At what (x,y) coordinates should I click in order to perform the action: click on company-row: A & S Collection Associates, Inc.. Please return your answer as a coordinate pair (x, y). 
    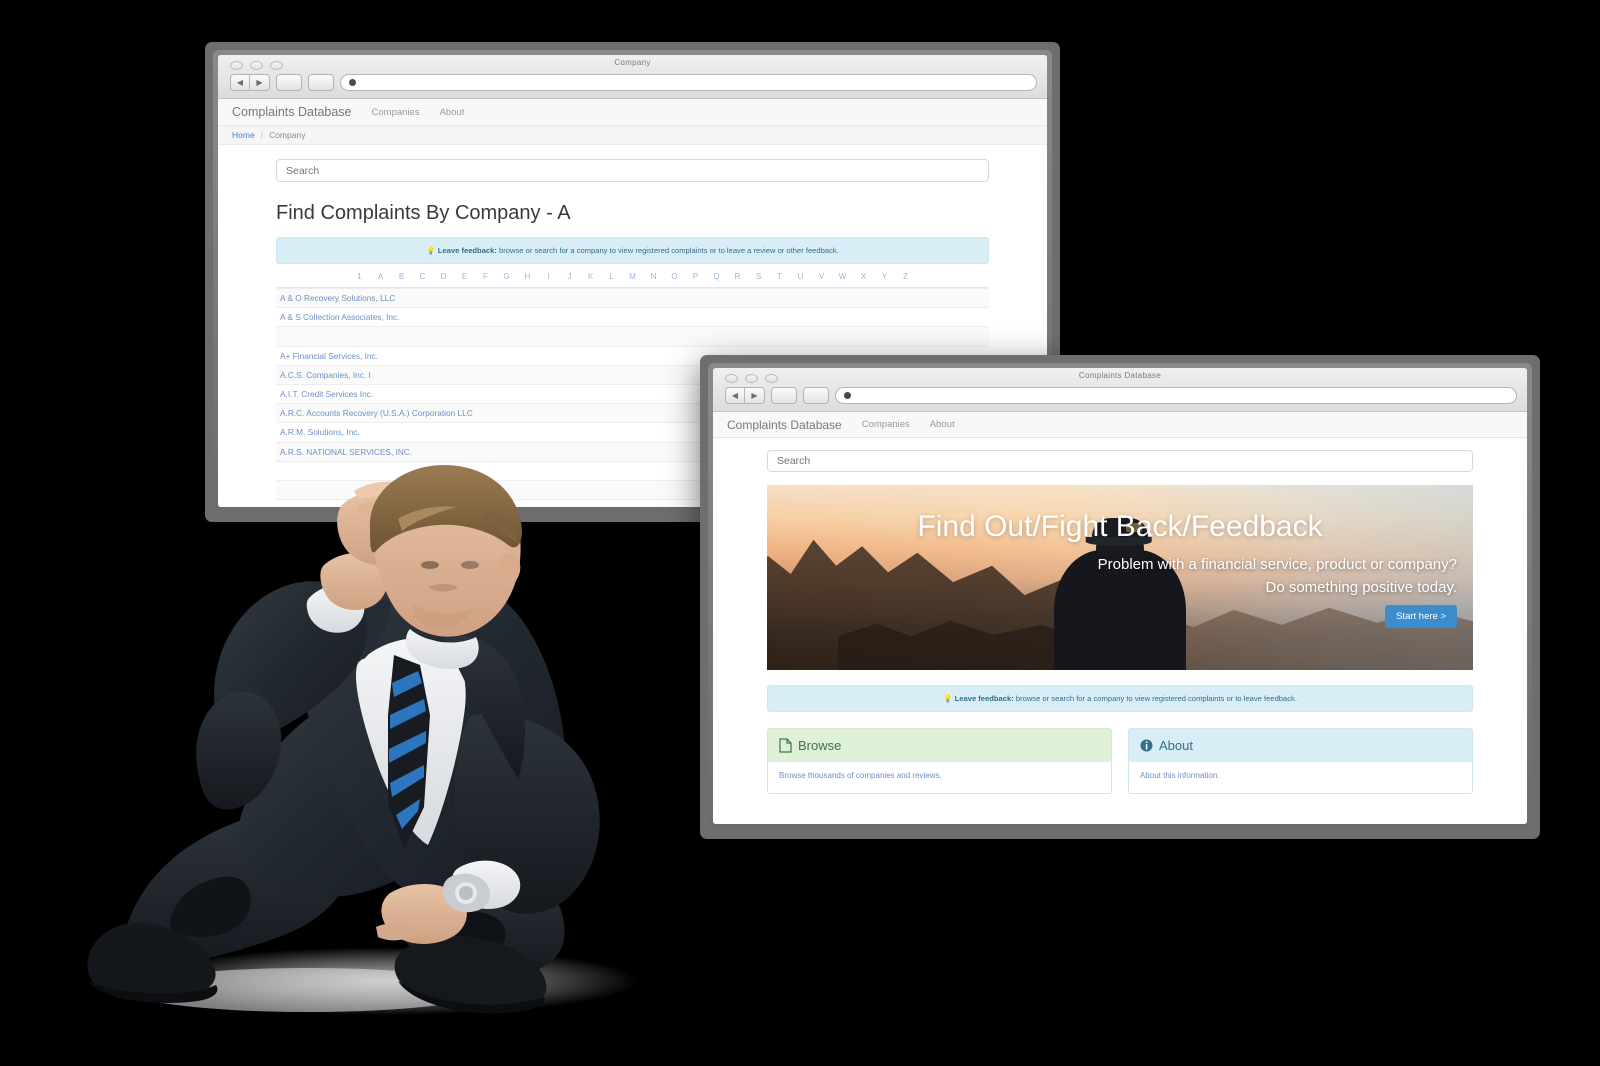
    Looking at the image, I should click on (632, 318).